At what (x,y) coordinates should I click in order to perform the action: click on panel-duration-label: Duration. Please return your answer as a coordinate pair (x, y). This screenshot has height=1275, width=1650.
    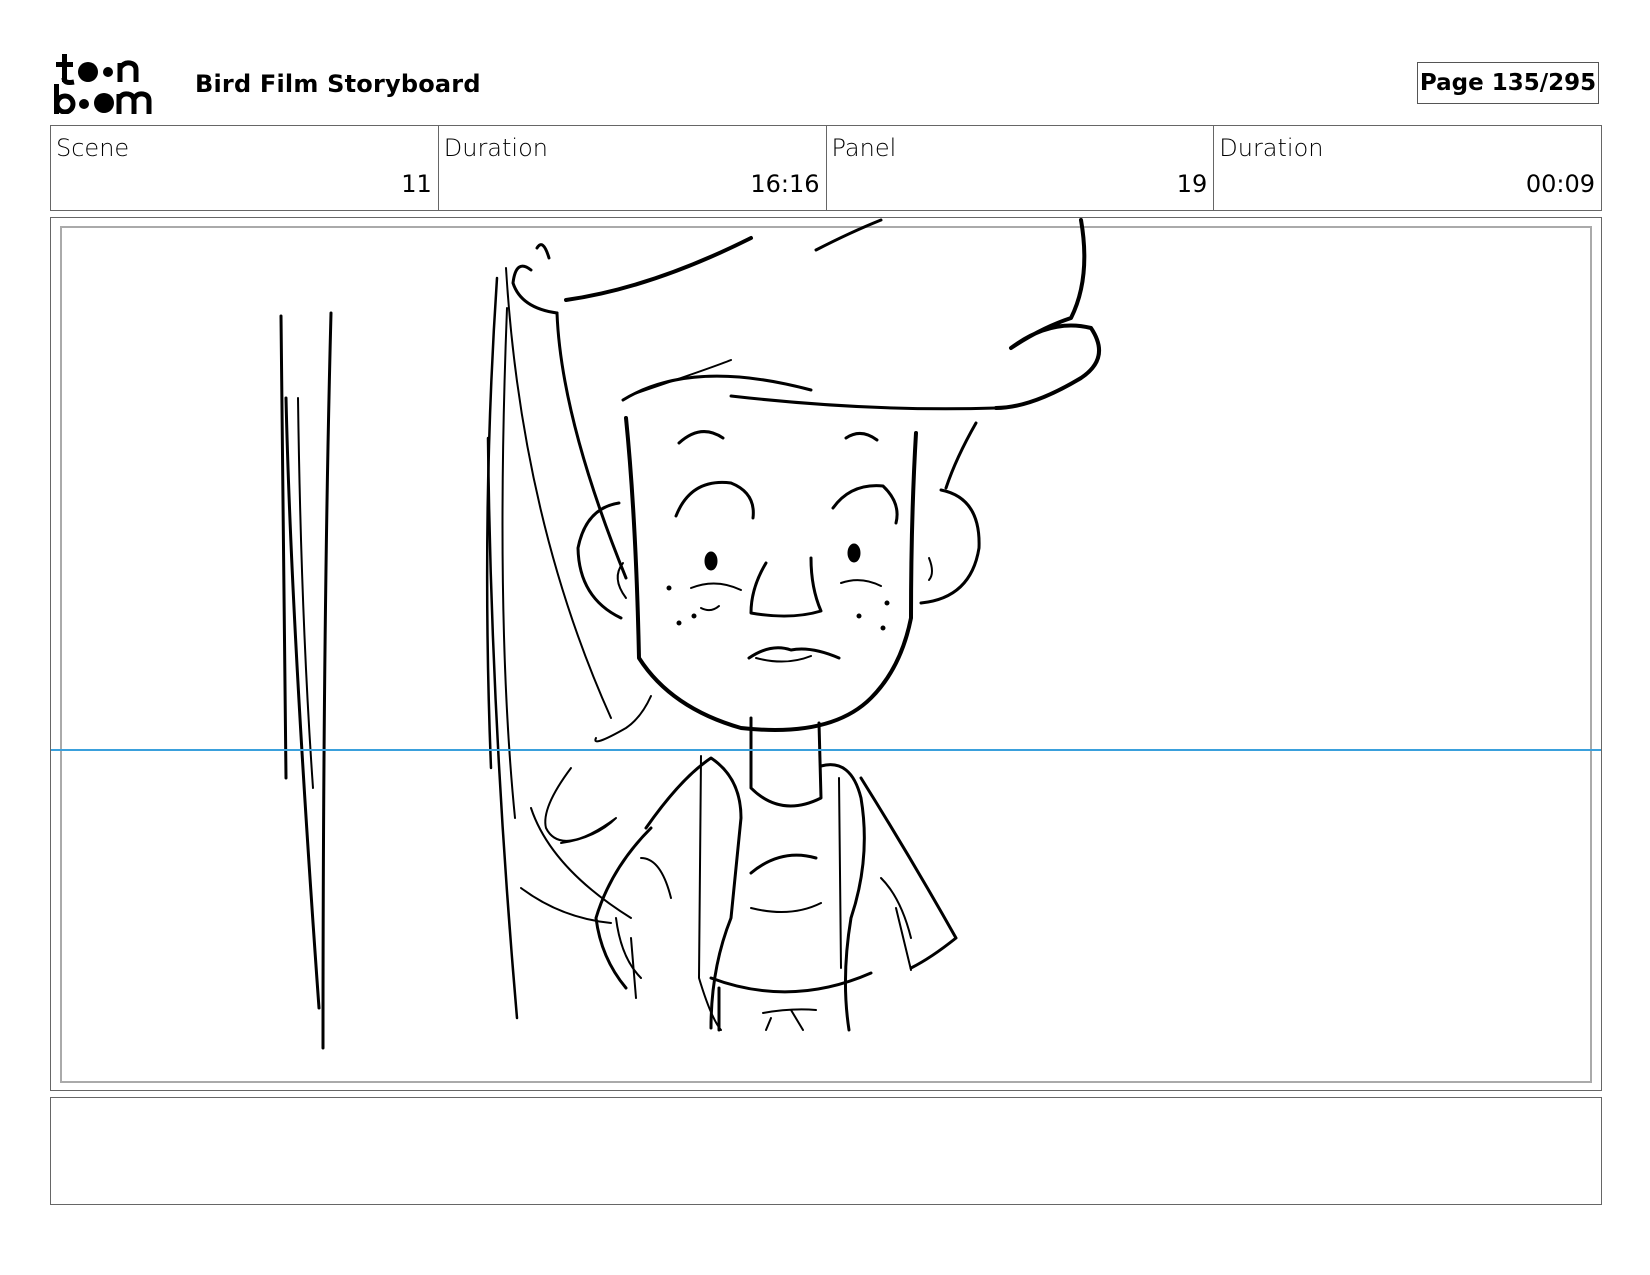
    Looking at the image, I should click on (1271, 148).